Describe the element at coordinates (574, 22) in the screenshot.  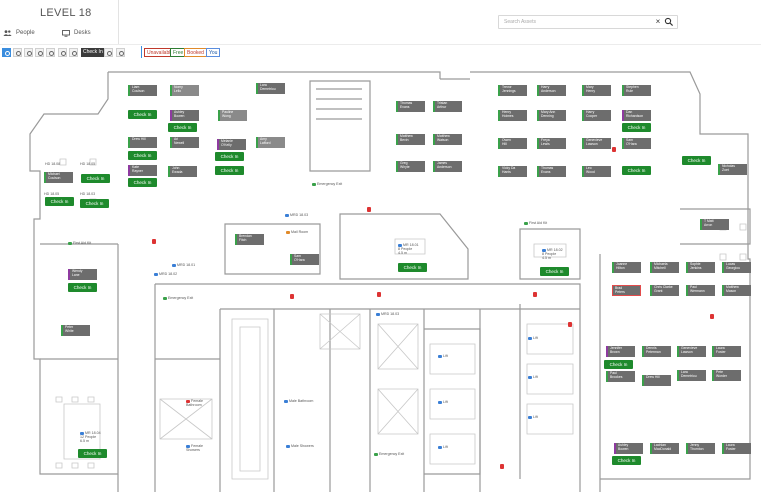
I see `search-input` at that location.